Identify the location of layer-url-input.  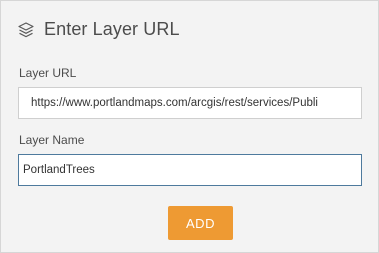
(190, 103).